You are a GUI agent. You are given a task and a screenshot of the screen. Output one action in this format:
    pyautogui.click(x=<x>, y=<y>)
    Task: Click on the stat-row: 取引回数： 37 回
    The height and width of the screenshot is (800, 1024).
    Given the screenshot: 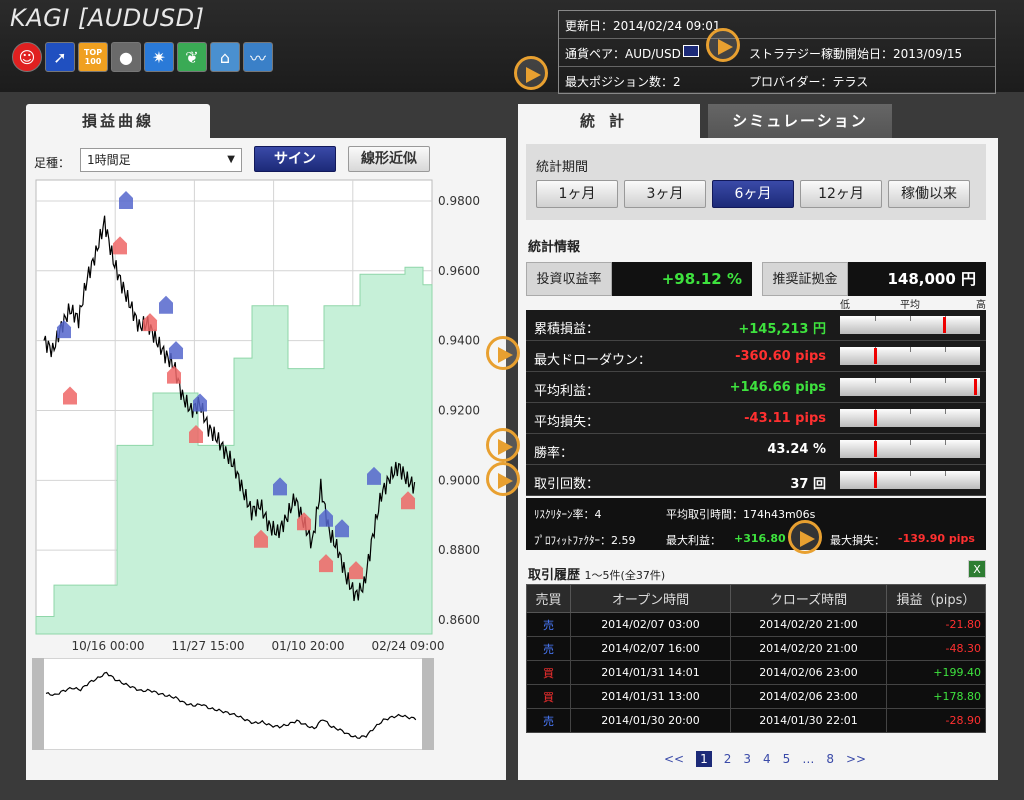 What is the action you would take?
    pyautogui.click(x=756, y=480)
    